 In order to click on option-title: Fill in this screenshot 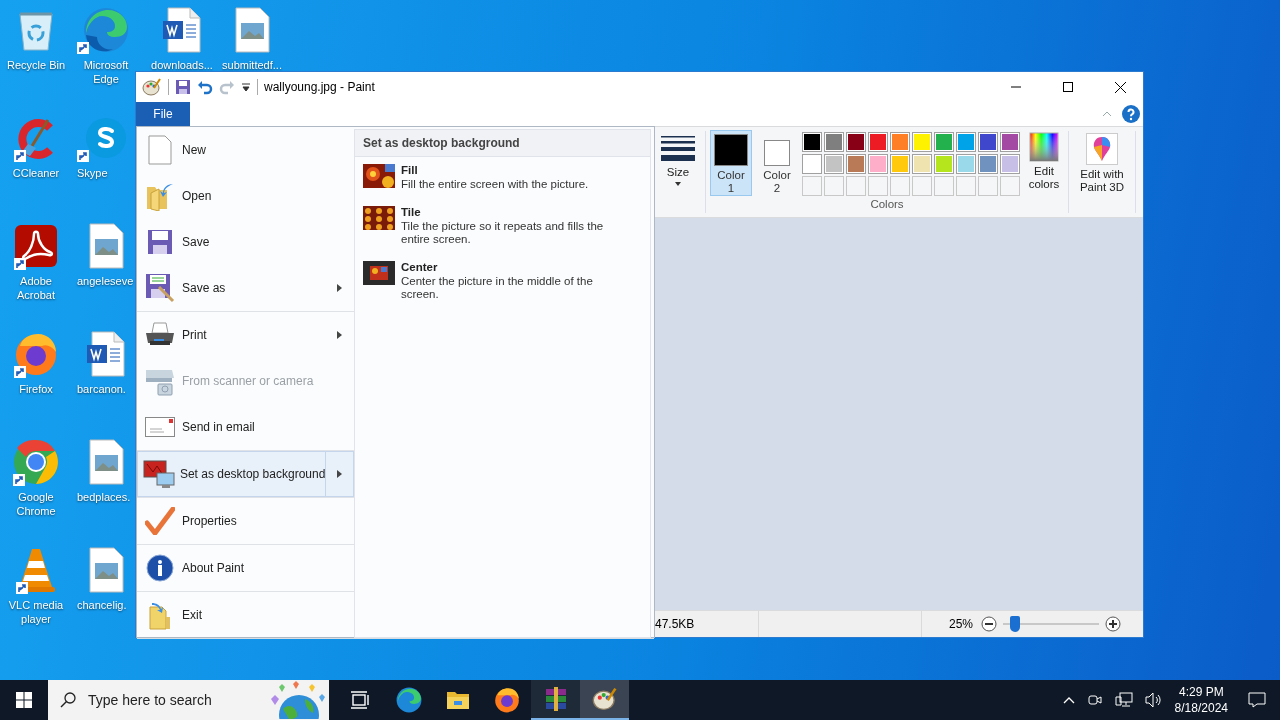, I will do `click(410, 170)`.